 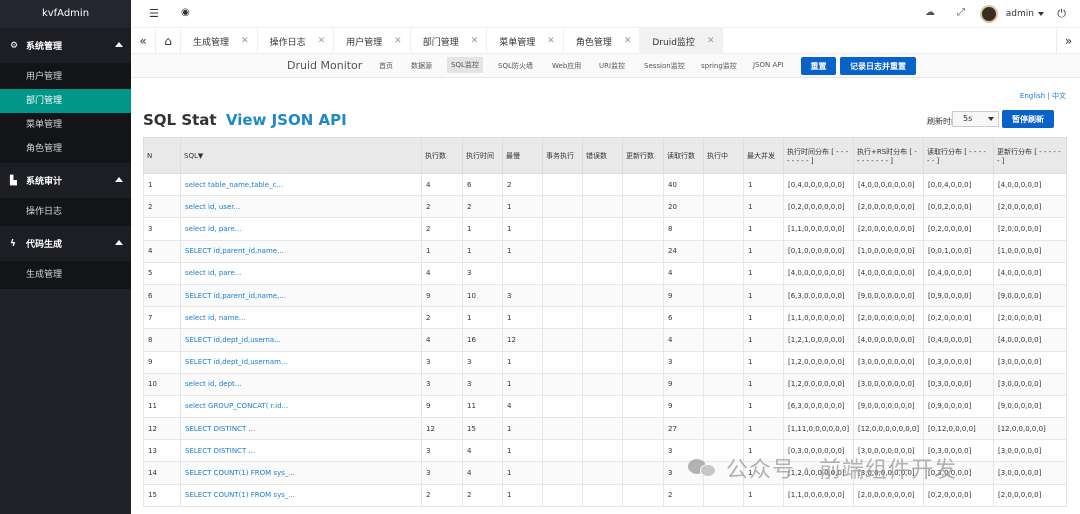 I want to click on sidebar-item-roles: 角色管理, so click(x=65, y=149).